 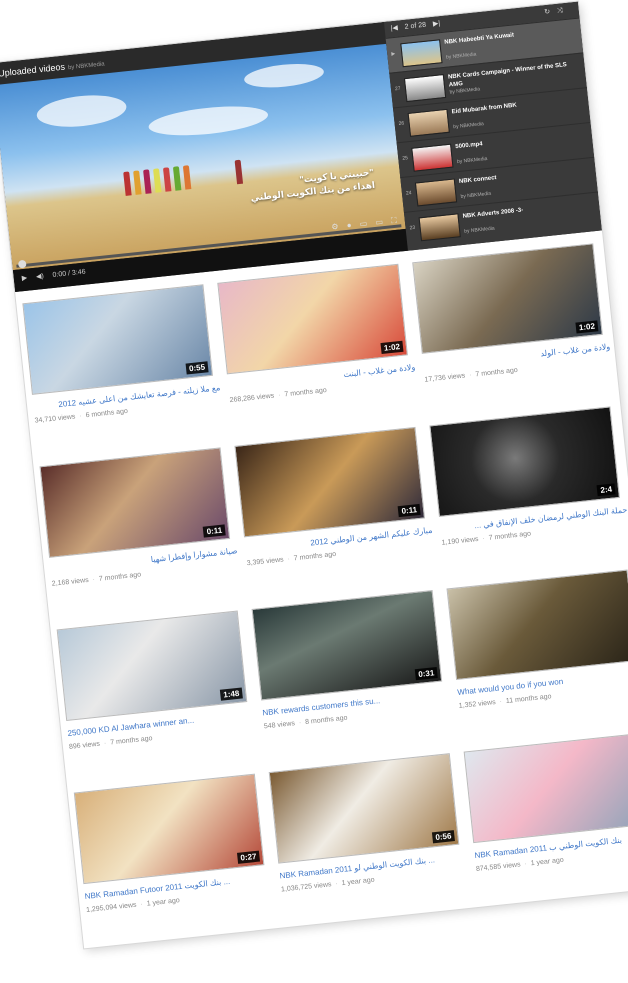 What do you see at coordinates (24, 279) in the screenshot?
I see `play-icon: ▶` at bounding box center [24, 279].